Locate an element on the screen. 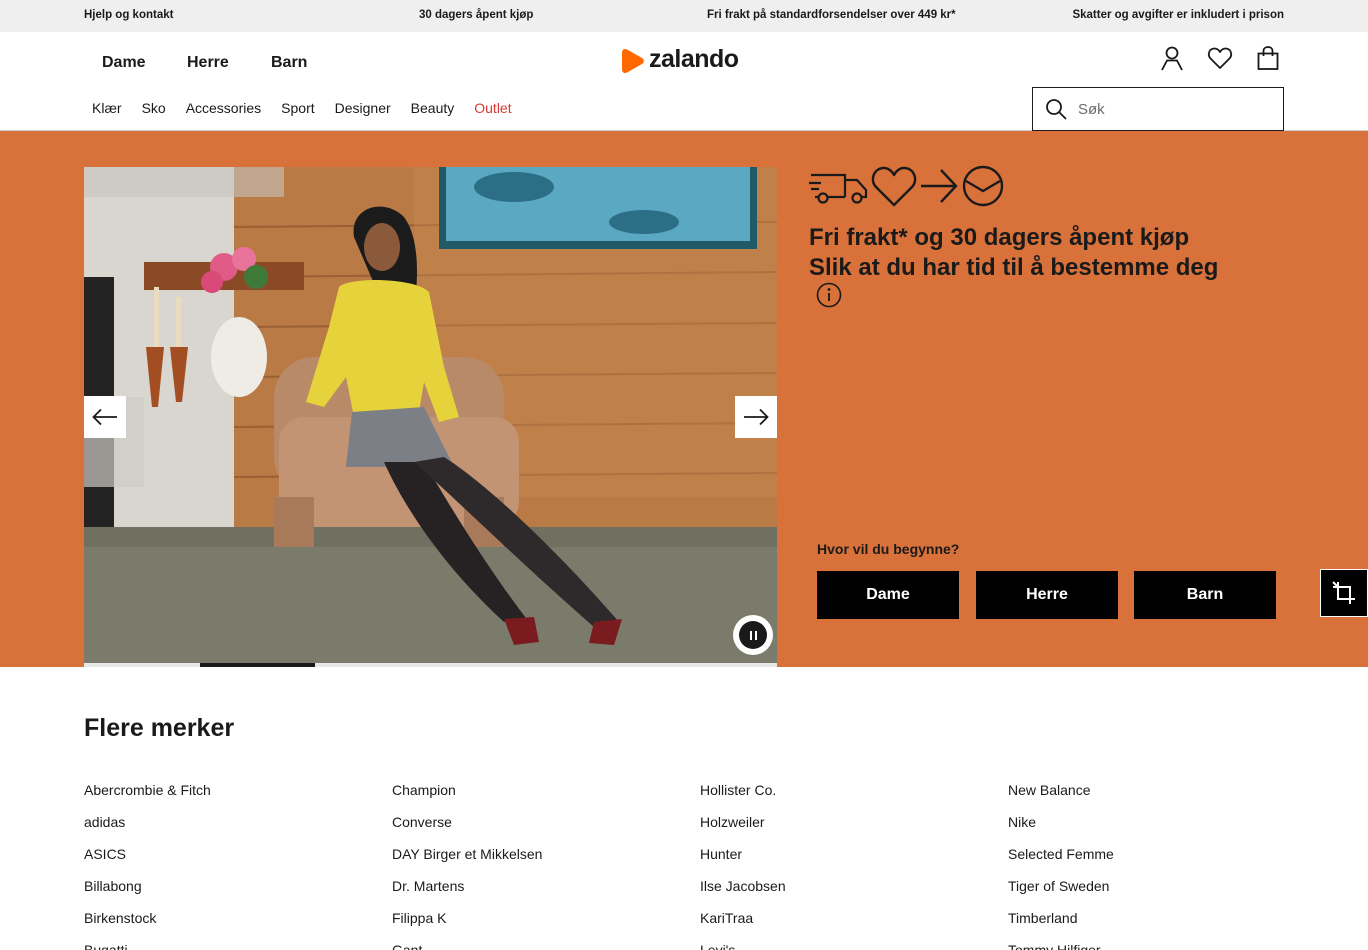 This screenshot has width=1368, height=950. bag-icon is located at coordinates (1268, 58).